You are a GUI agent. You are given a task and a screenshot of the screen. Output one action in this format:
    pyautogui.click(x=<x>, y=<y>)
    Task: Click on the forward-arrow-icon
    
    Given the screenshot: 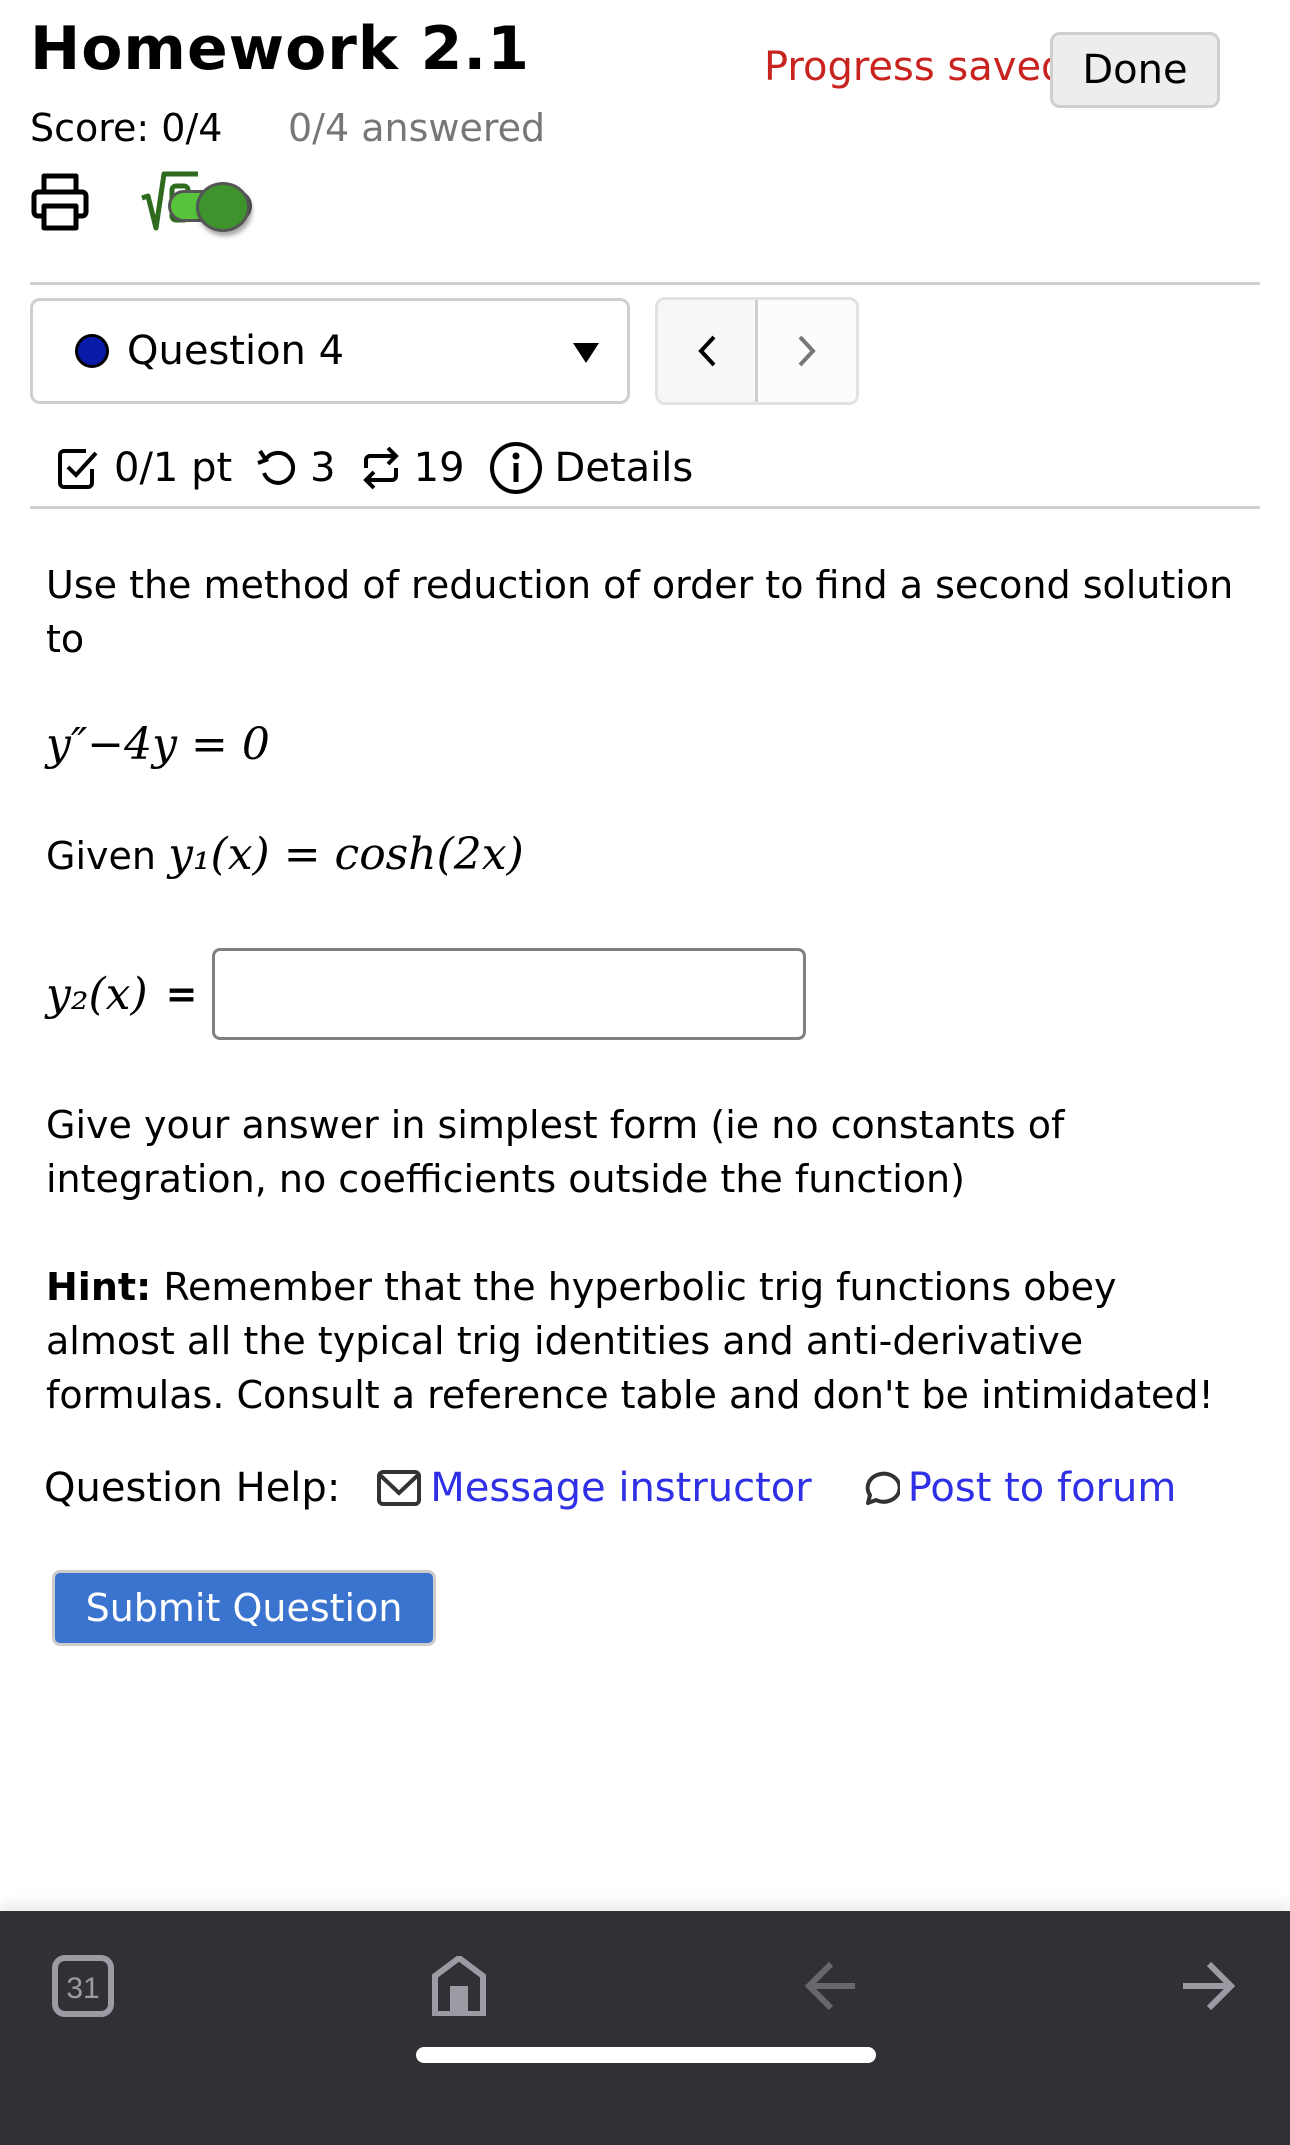 What is the action you would take?
    pyautogui.click(x=1209, y=1986)
    